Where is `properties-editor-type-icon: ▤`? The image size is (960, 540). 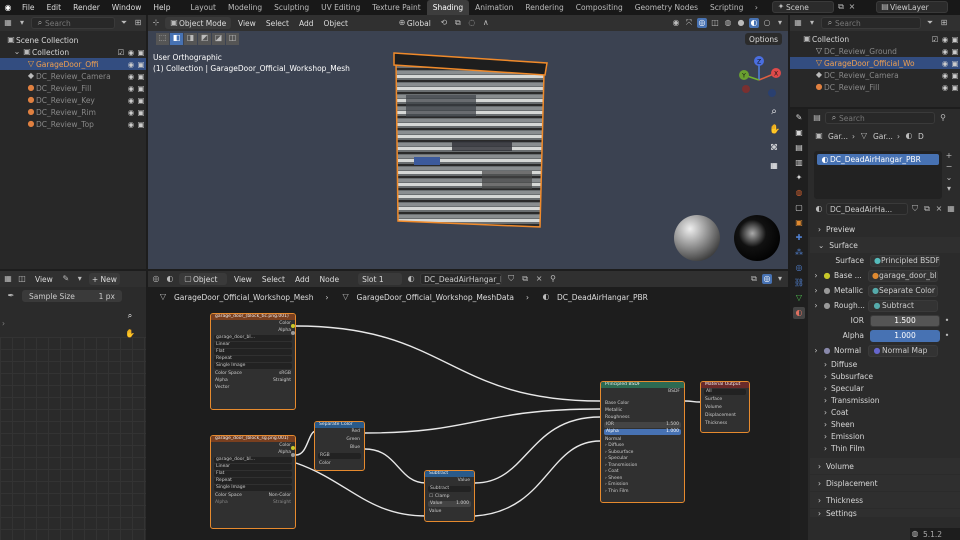 properties-editor-type-icon: ▤ is located at coordinates (817, 118).